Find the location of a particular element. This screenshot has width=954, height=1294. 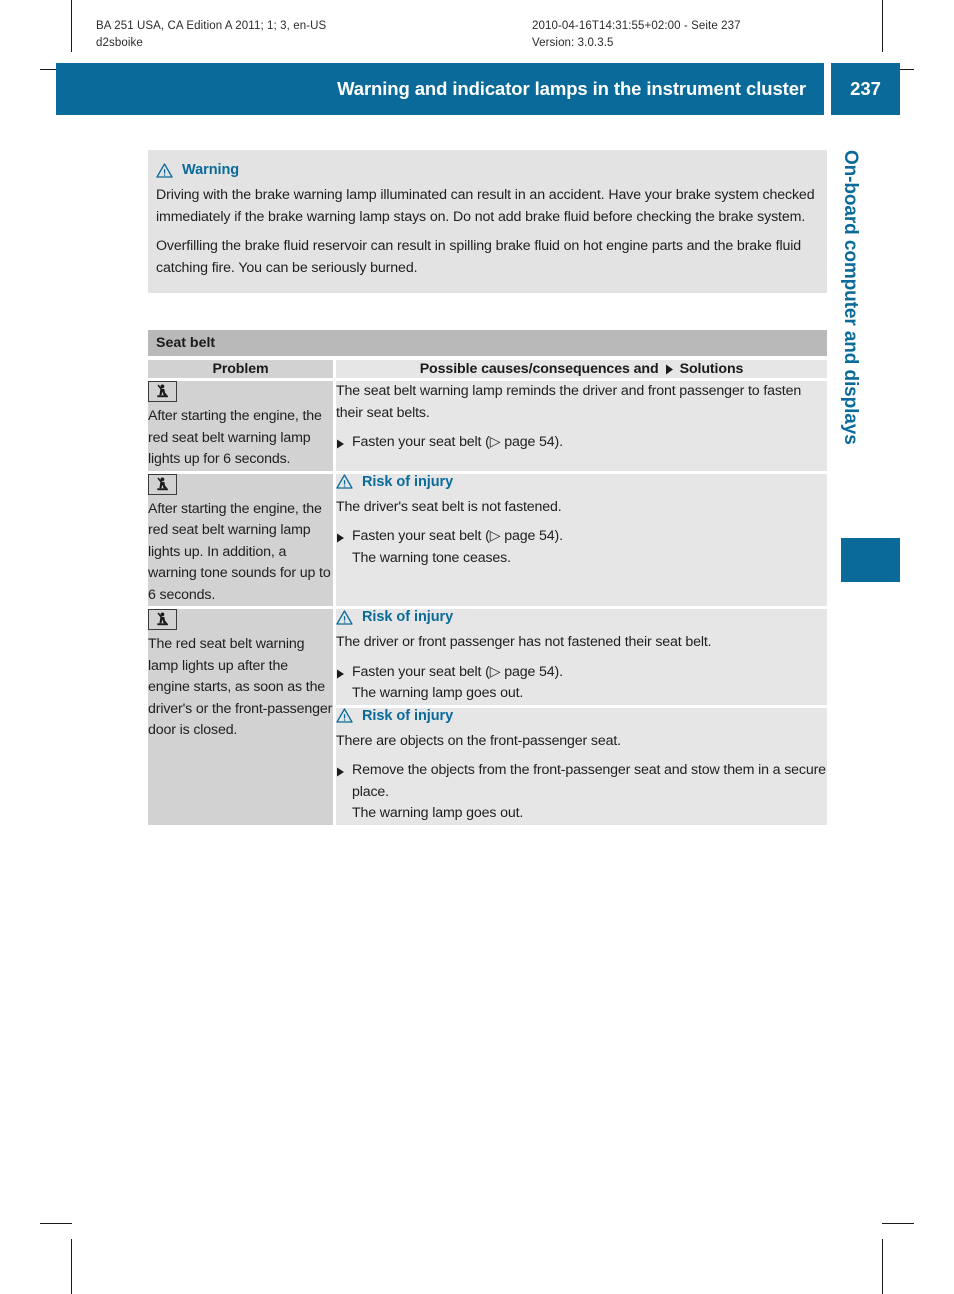

row-2-block-1-step-1-sub: The warning tone ceases. is located at coordinates (431, 557).